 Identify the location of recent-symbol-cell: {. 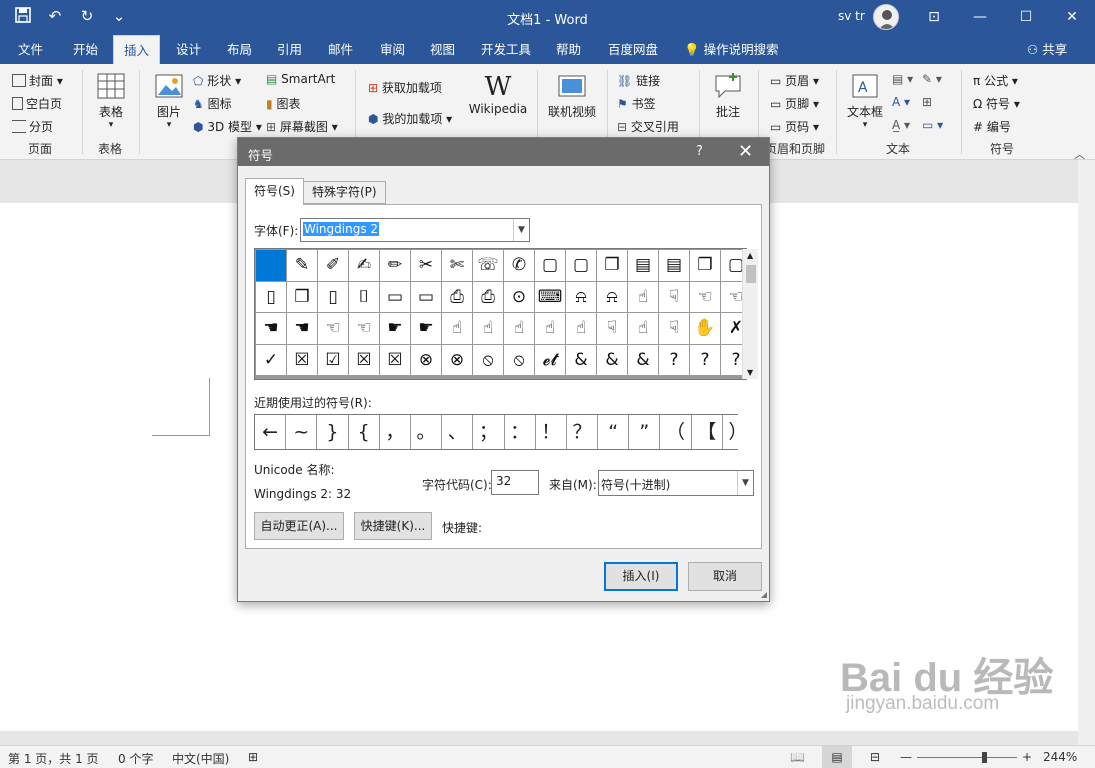
(363, 432).